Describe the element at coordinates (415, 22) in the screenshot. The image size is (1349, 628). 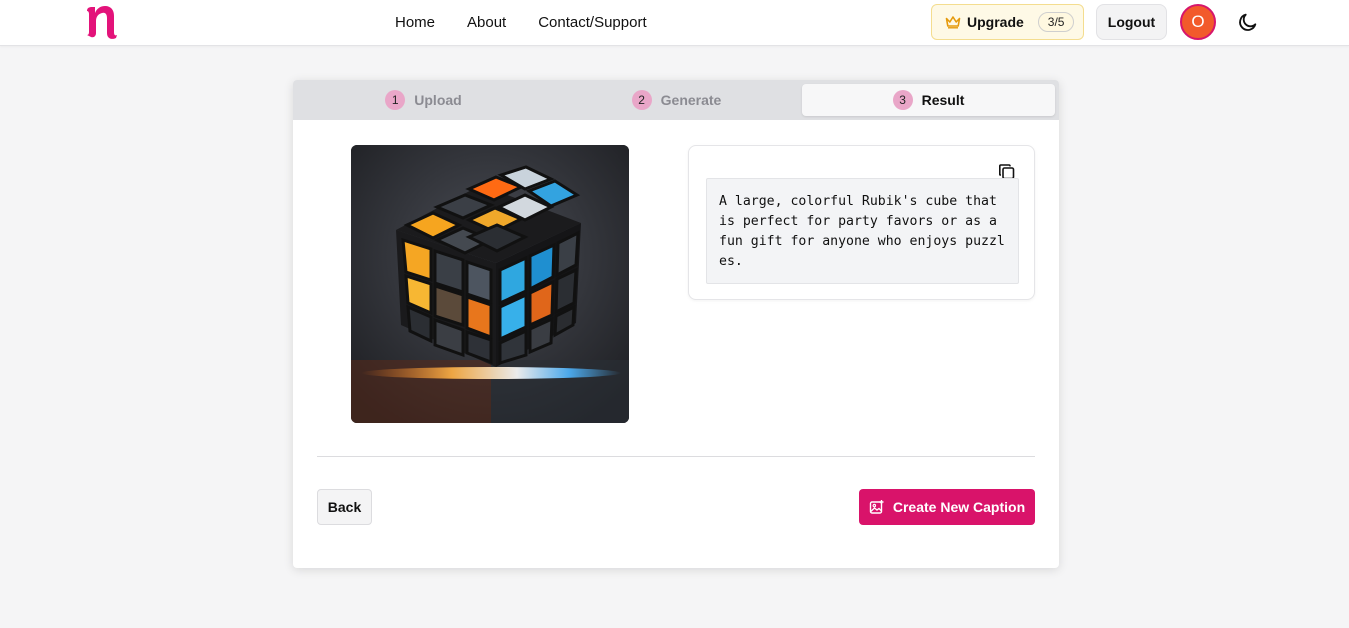
I see `nav-home-link: Home` at that location.